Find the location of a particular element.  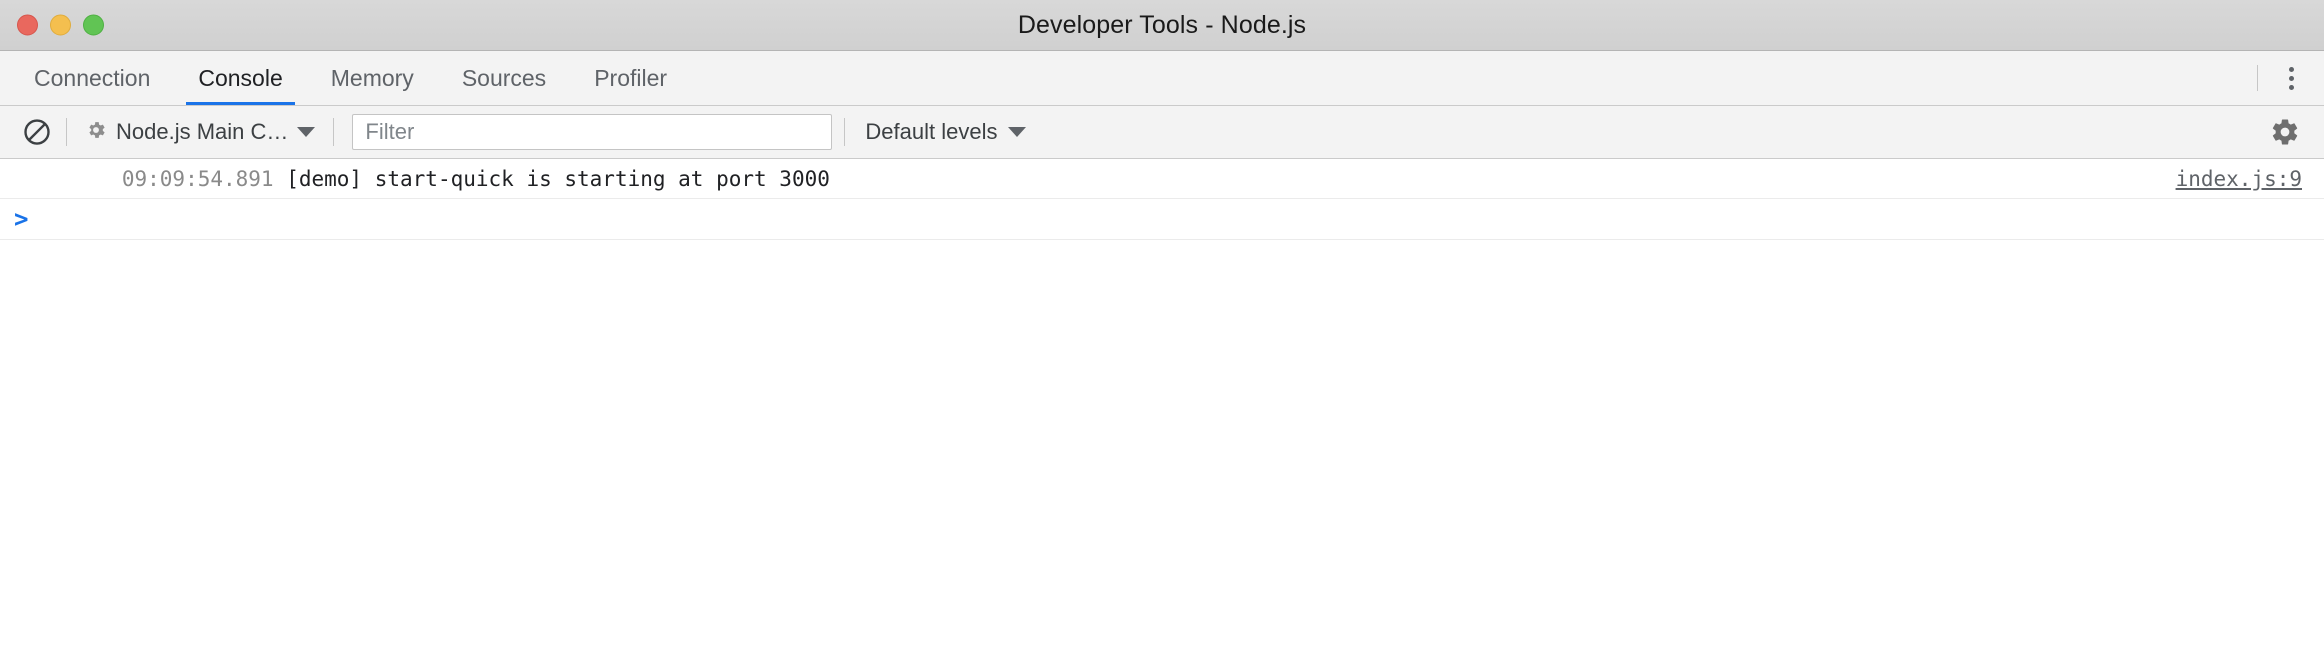

tab-profiler: Profiler is located at coordinates (630, 78).